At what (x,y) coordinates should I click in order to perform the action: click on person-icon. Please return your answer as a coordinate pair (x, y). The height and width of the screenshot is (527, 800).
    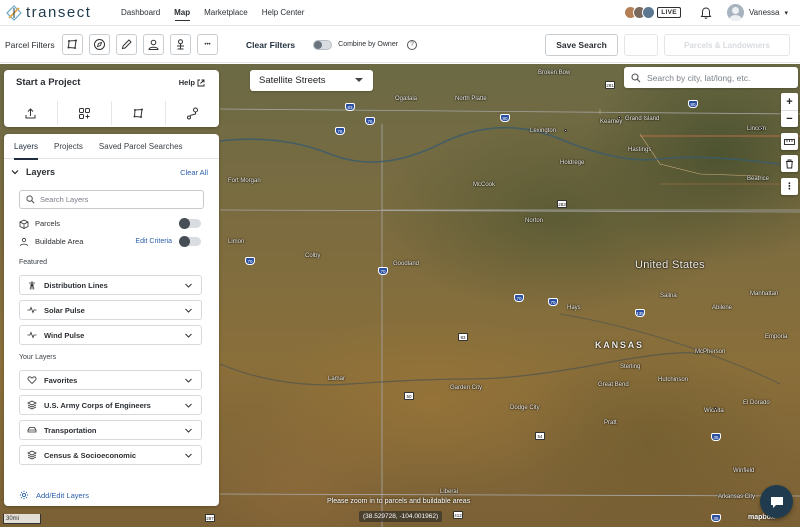
    Looking at the image, I should click on (153, 44).